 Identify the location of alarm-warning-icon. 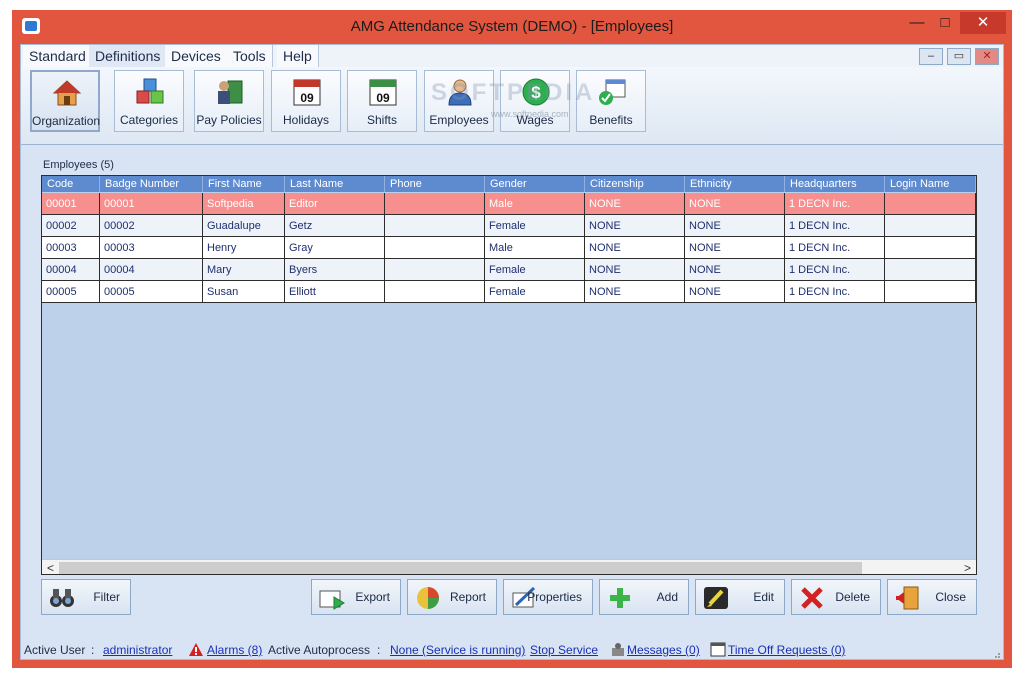
(196, 649).